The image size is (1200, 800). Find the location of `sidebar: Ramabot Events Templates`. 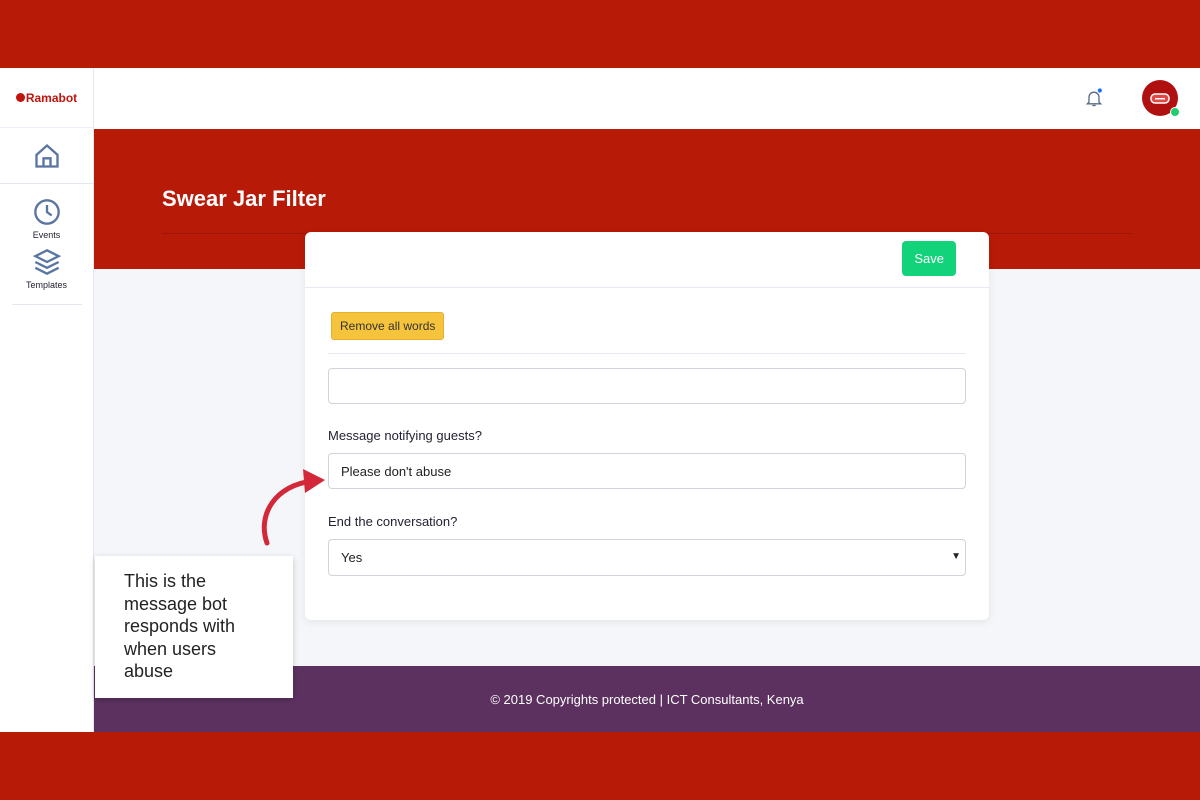

sidebar: Ramabot Events Templates is located at coordinates (47, 400).